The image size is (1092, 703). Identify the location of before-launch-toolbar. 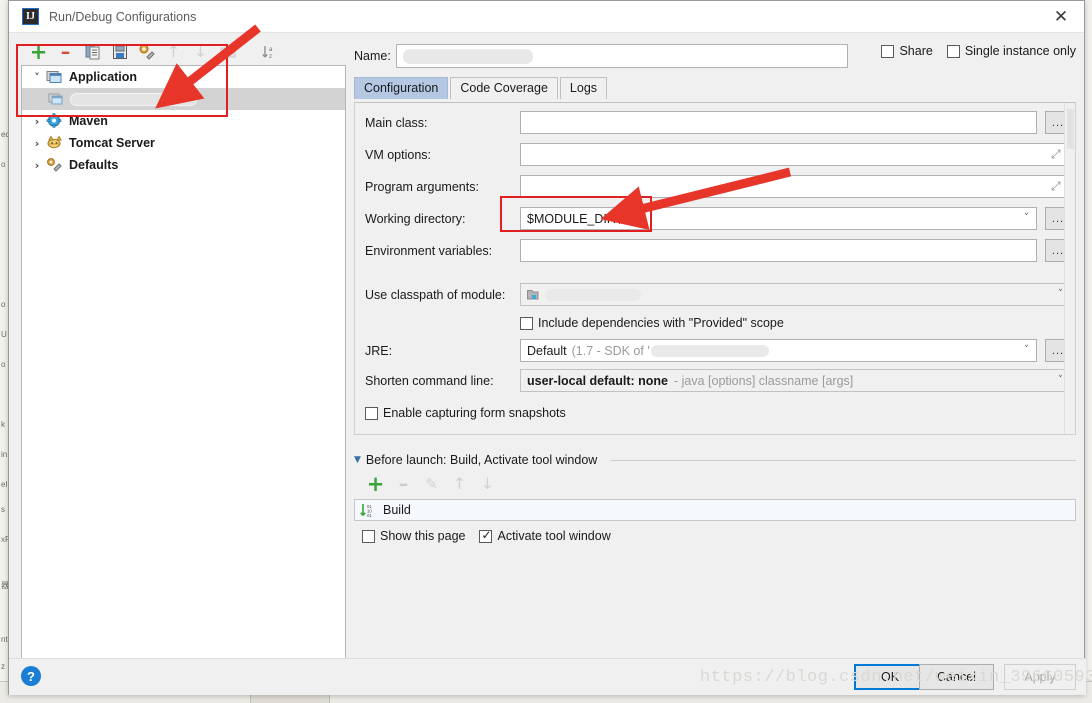
(715, 484).